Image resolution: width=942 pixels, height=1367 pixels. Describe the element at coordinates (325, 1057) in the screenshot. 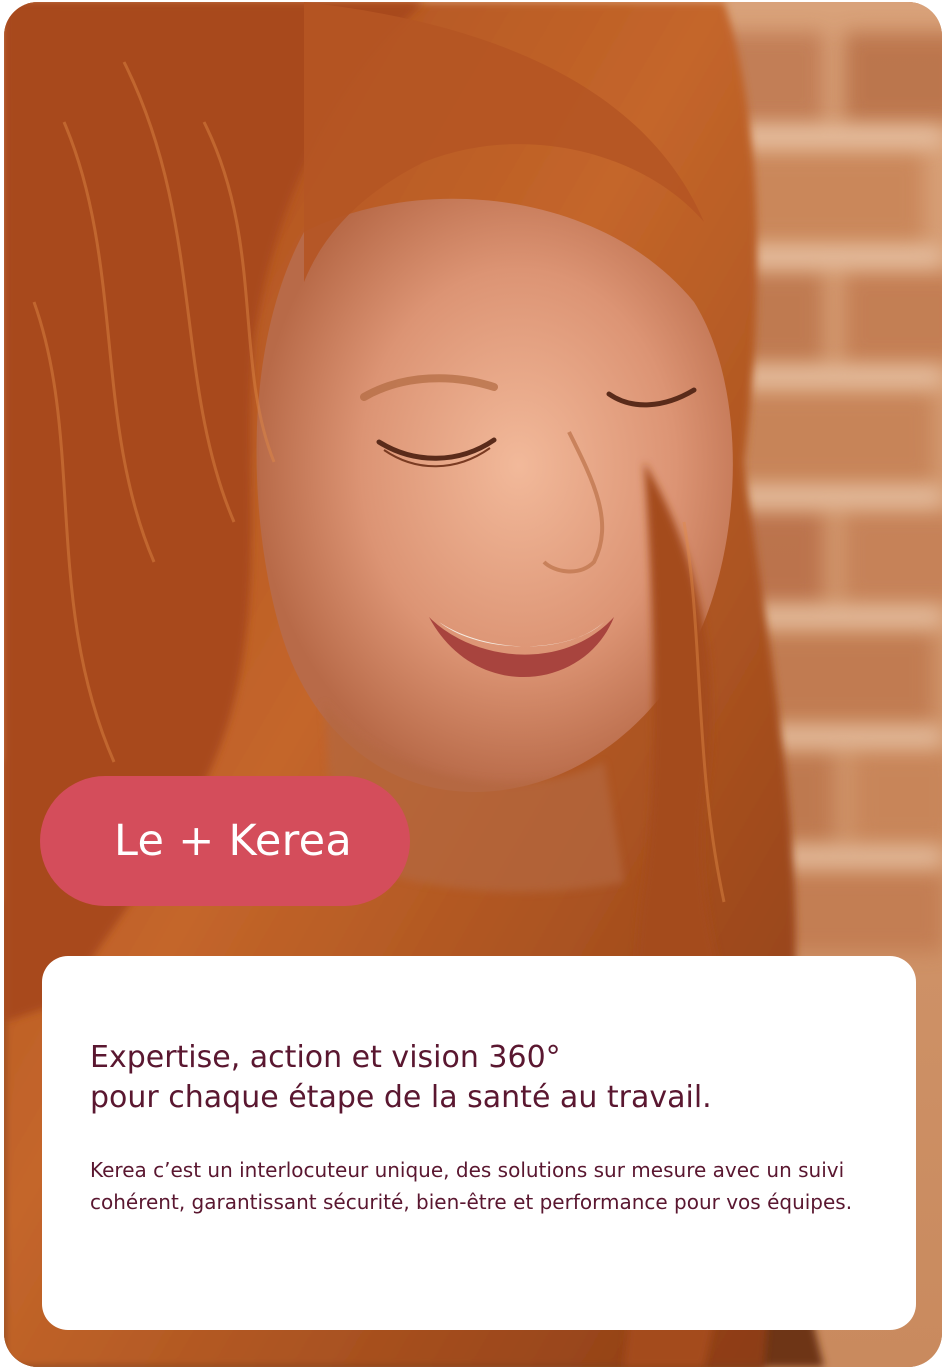

I see `headline-line-1: Expertise, action et vision 360°` at that location.